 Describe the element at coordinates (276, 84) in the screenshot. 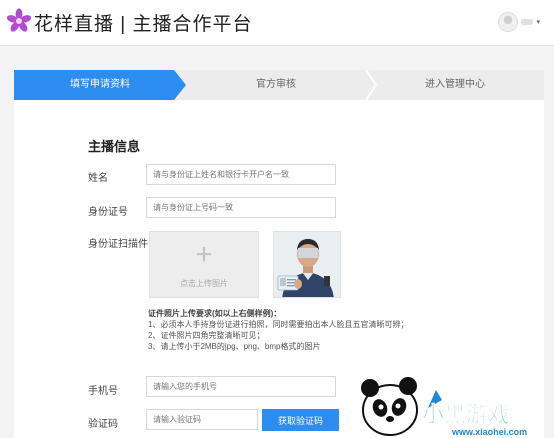

I see `step-review: 官方审核` at that location.